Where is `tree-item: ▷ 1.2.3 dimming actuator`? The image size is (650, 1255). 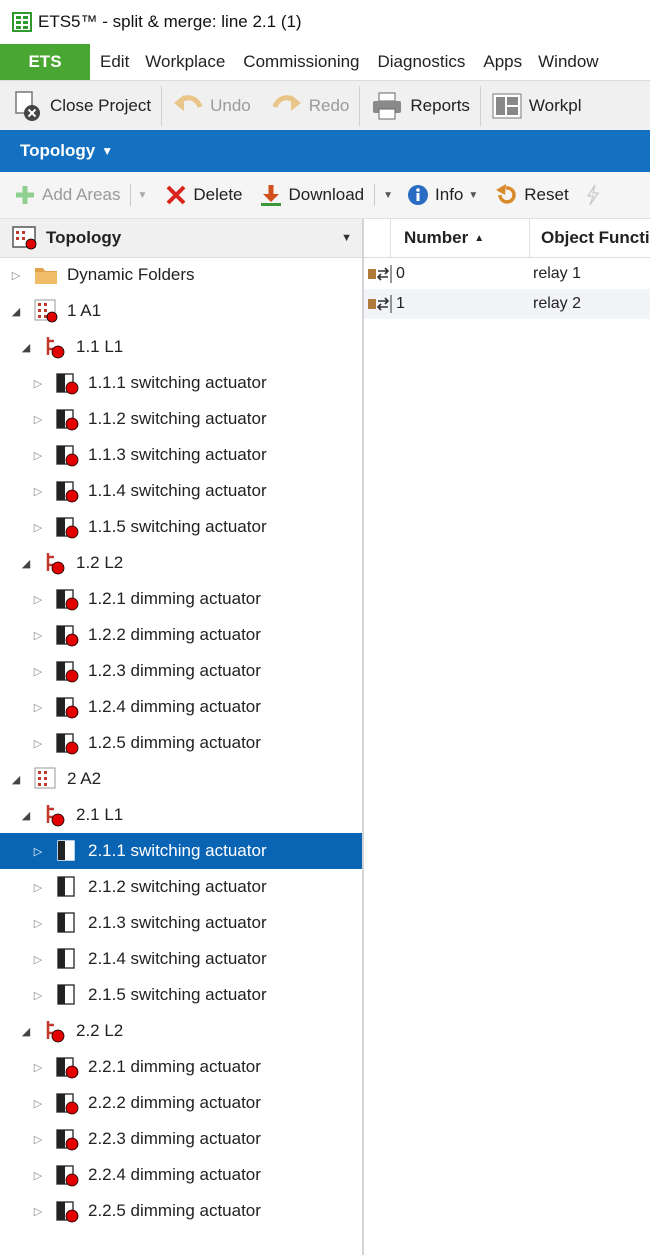 tree-item: ▷ 1.2.3 dimming actuator is located at coordinates (181, 671).